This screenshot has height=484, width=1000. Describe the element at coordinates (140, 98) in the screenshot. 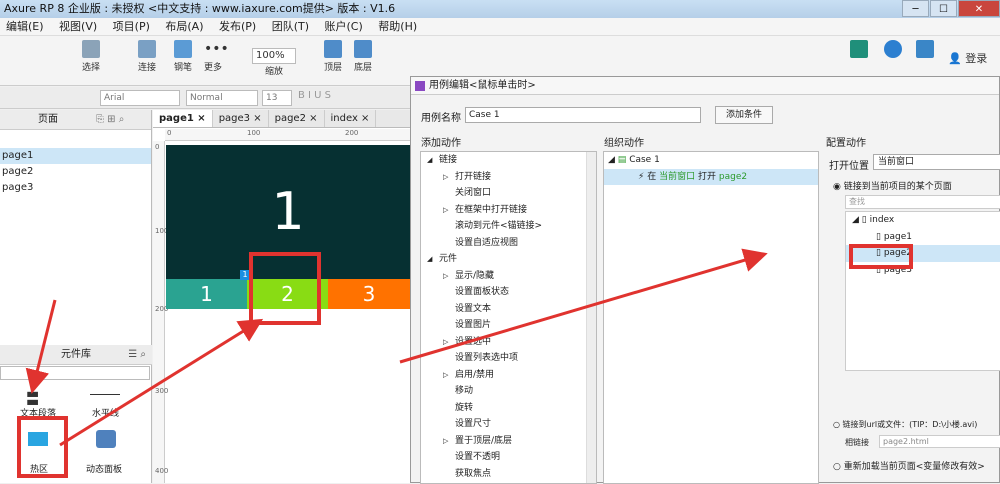

I see `font-select: Arial` at that location.